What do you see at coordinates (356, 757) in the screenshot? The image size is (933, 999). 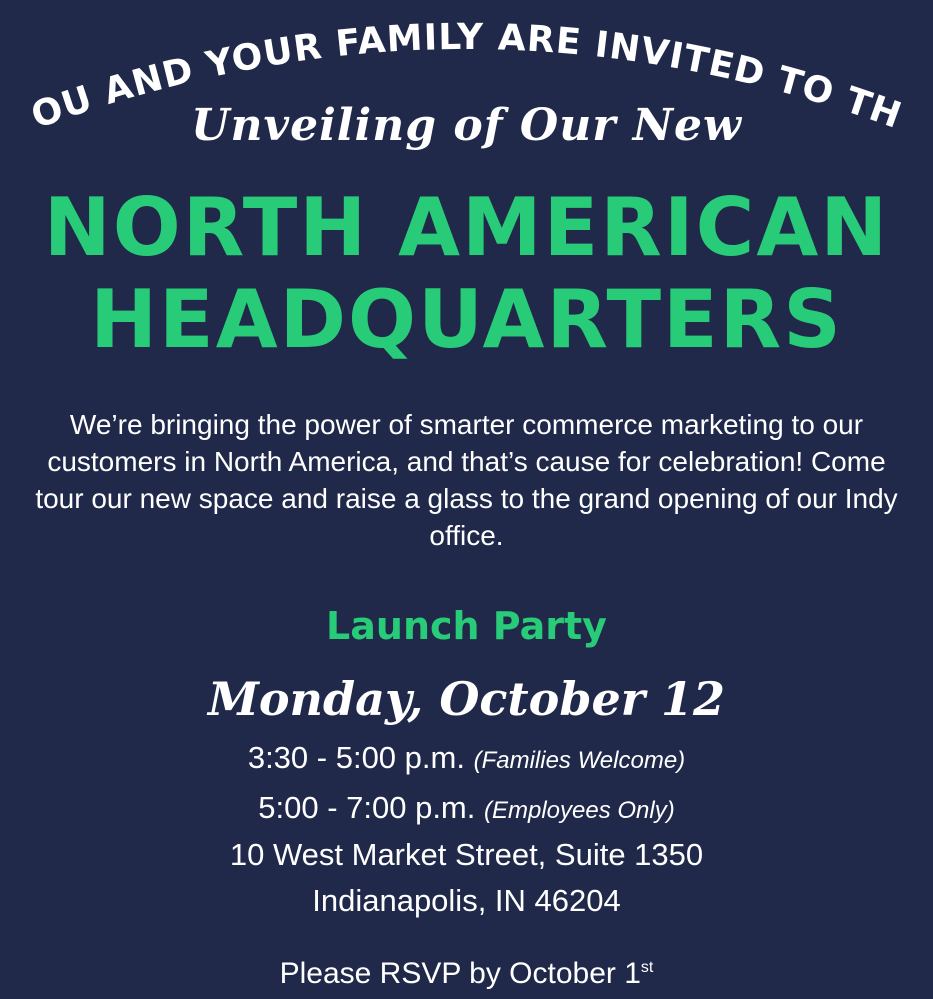 I see `session-1-time: 3:30 - 5:00 p.m.` at bounding box center [356, 757].